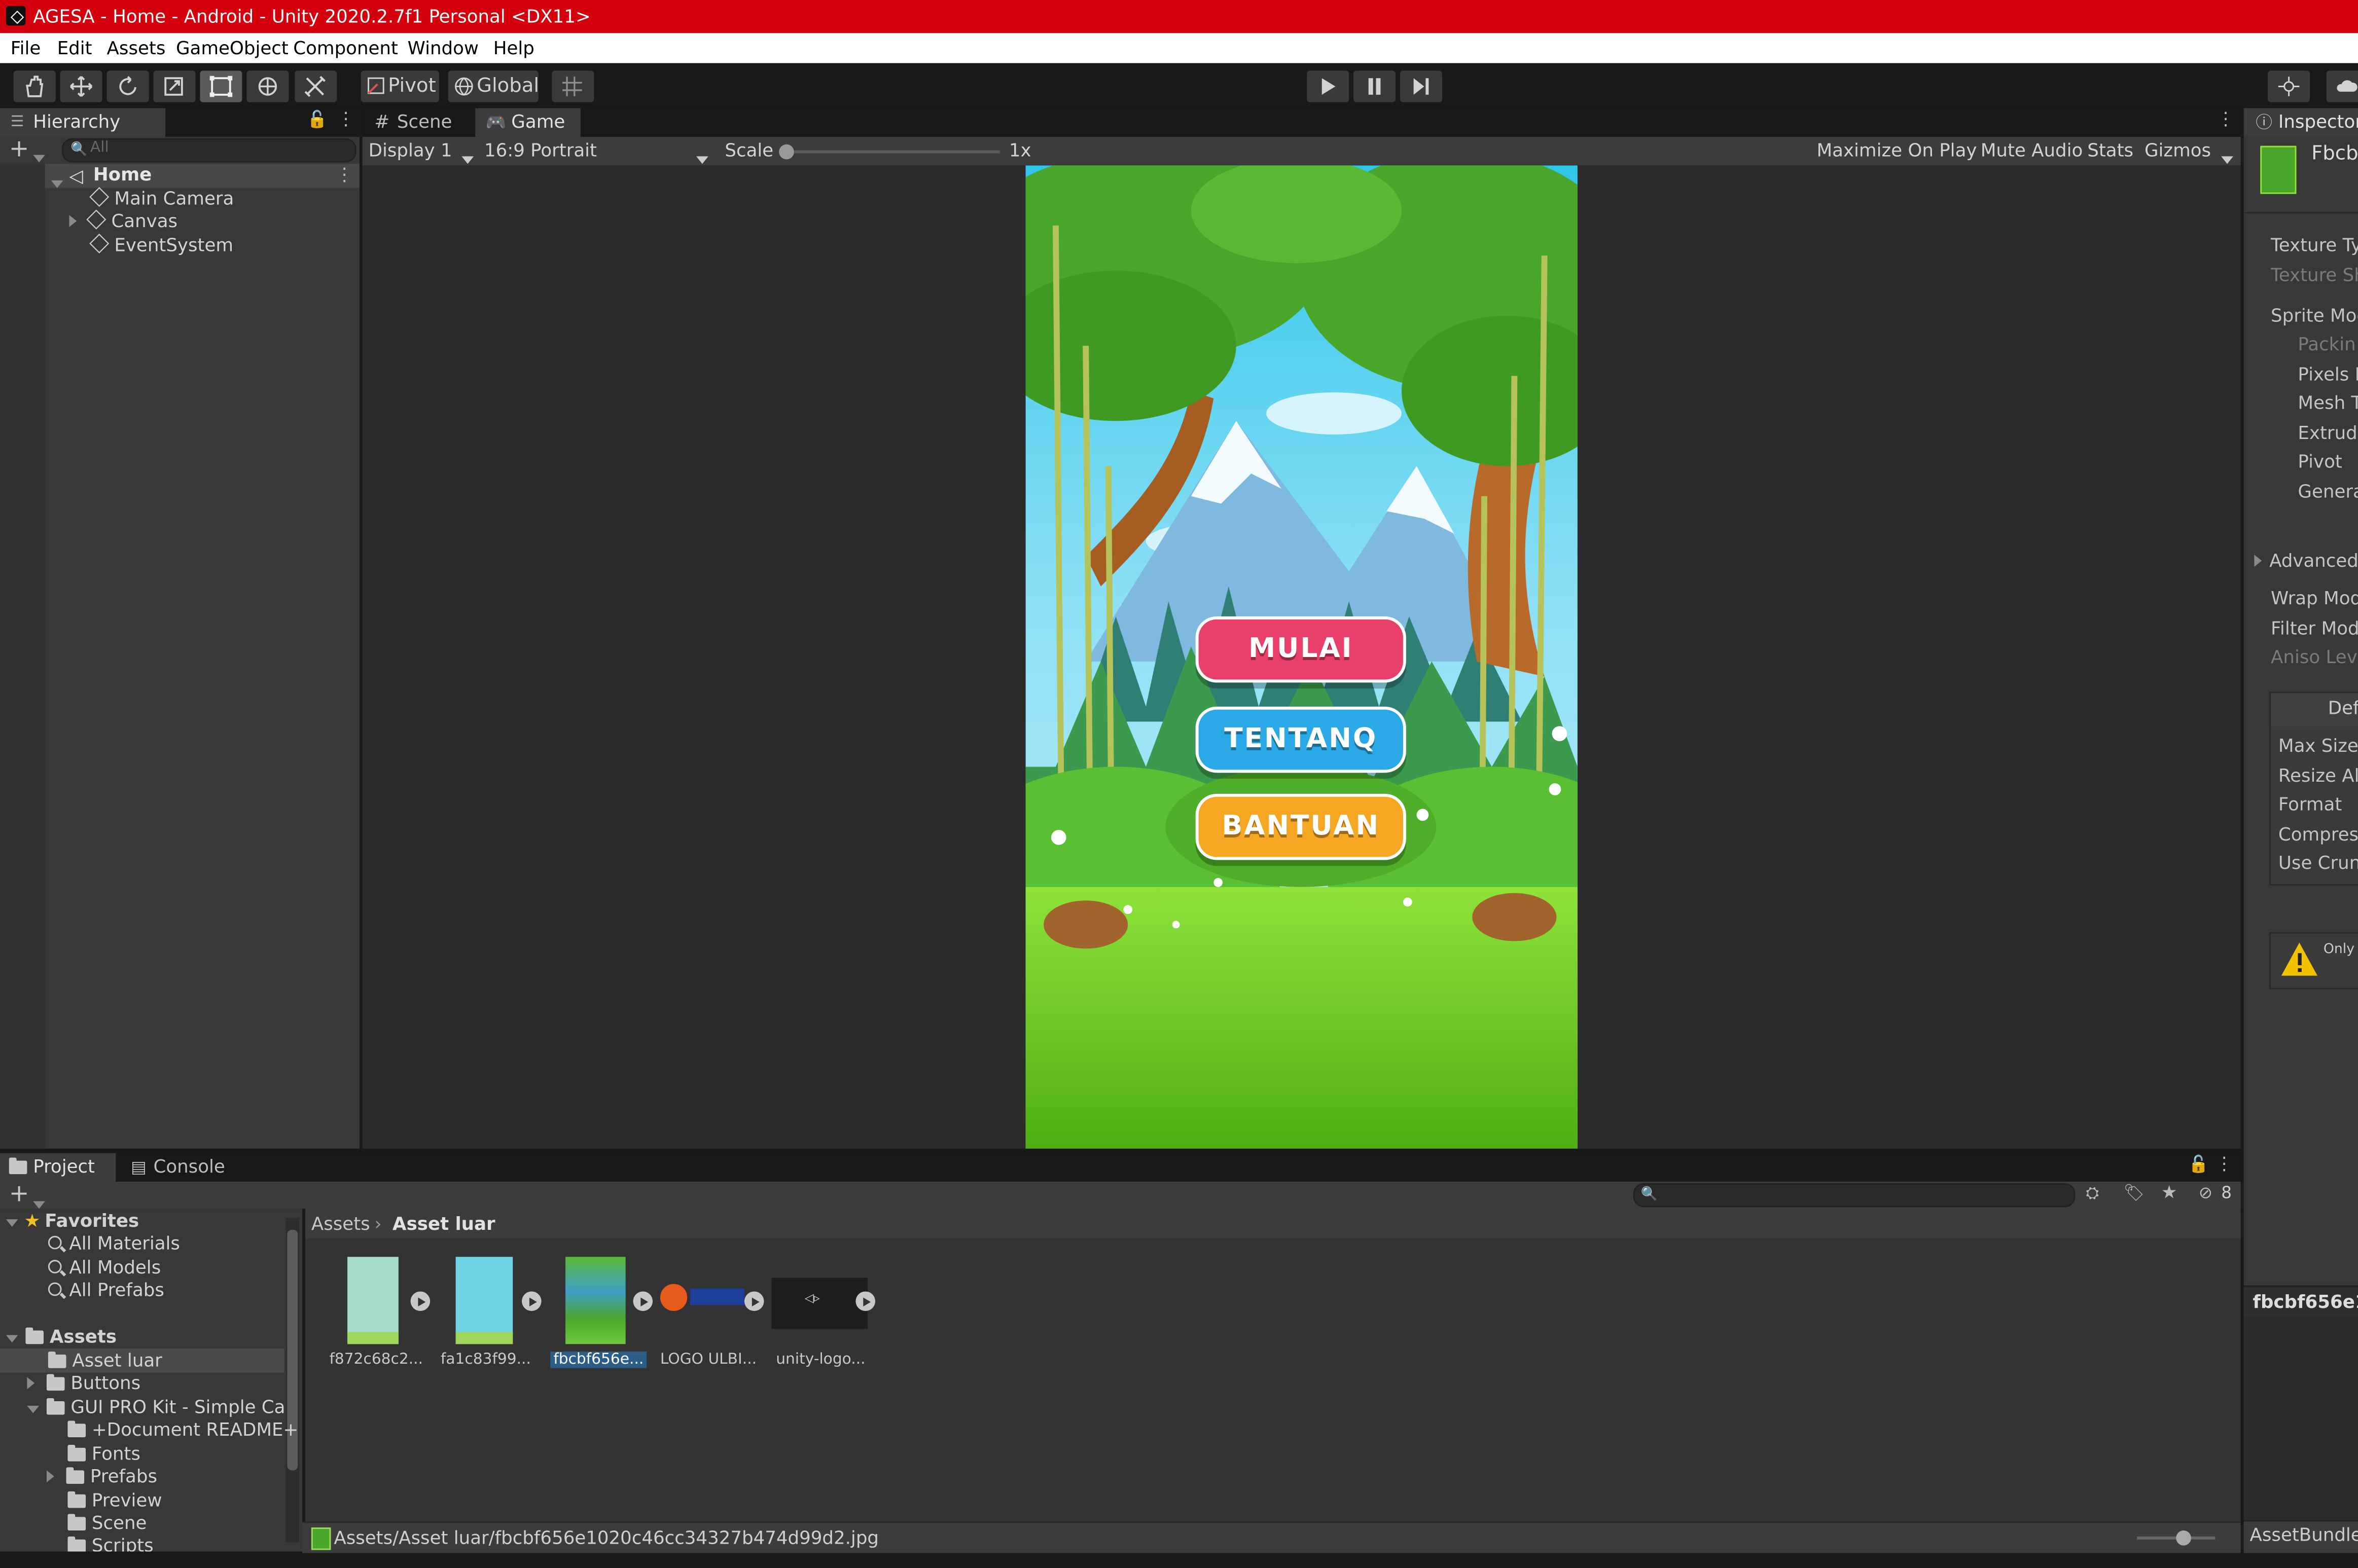 This screenshot has height=1568, width=2358. I want to click on hierarchy-item-eventsystem: EventSystem, so click(161, 244).